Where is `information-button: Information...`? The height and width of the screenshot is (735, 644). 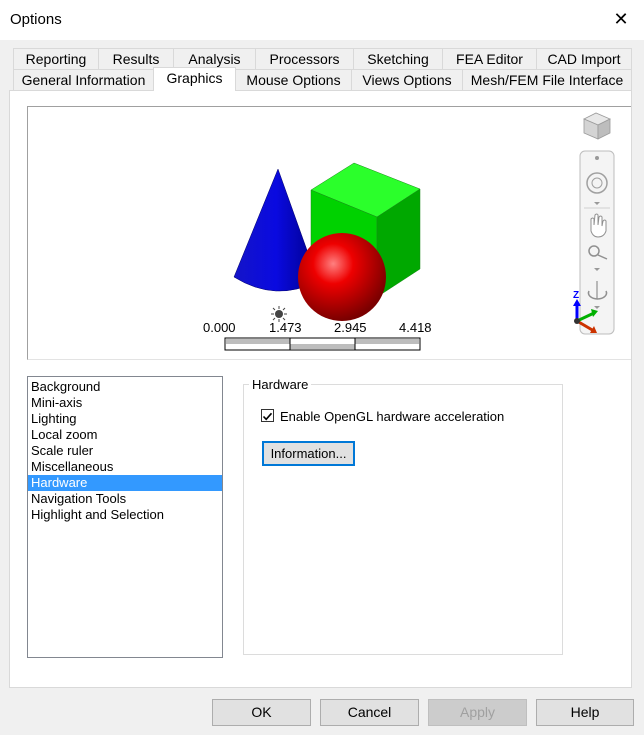
information-button: Information... is located at coordinates (308, 453).